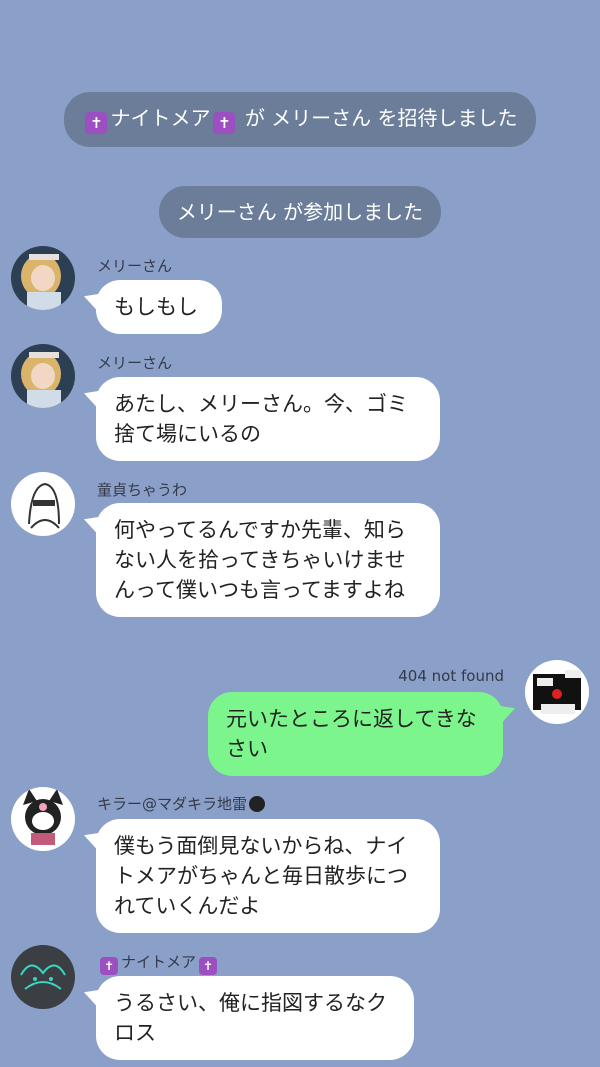  What do you see at coordinates (353, 212) in the screenshot?
I see `joined-action: が参加しました` at bounding box center [353, 212].